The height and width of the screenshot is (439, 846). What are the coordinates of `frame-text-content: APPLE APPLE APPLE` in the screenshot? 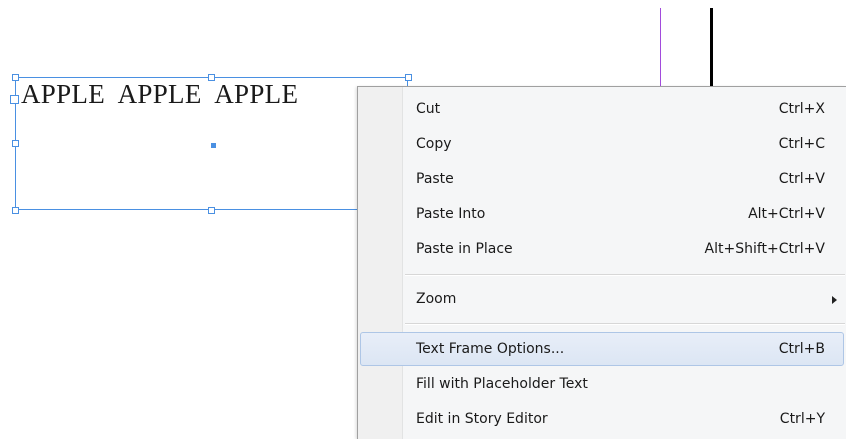 It's located at (159, 94).